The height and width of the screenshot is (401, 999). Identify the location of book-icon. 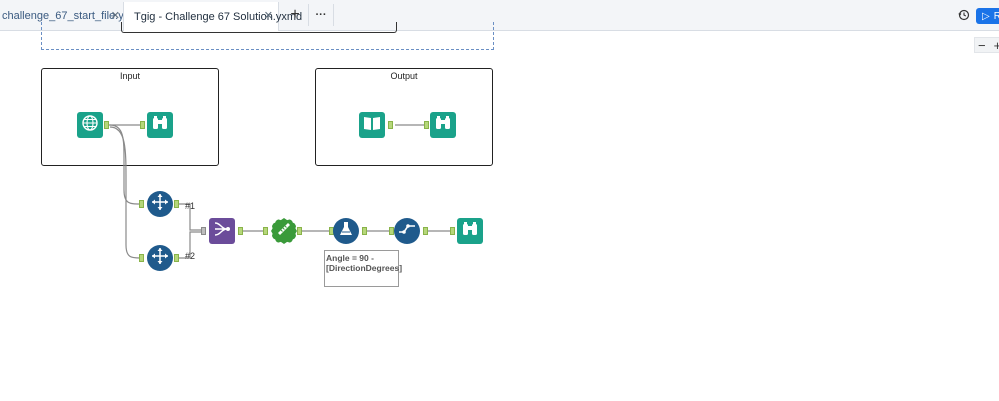
(372, 125).